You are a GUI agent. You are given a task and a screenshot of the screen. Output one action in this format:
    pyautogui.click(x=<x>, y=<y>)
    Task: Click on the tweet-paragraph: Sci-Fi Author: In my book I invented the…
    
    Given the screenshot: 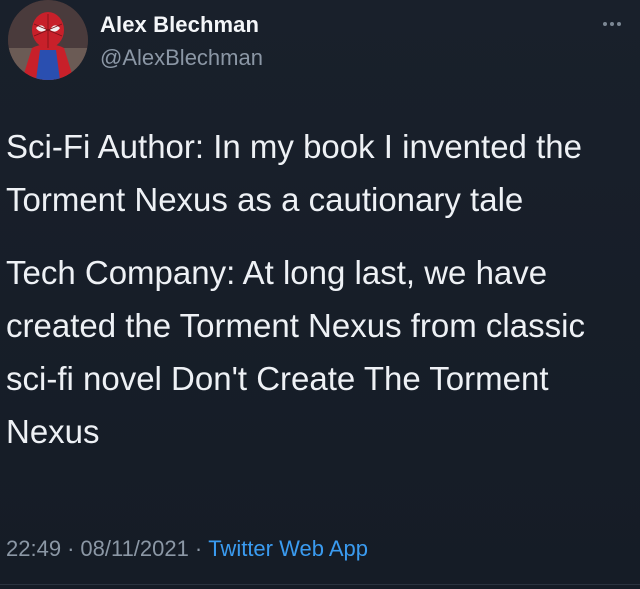 What is the action you would take?
    pyautogui.click(x=294, y=173)
    